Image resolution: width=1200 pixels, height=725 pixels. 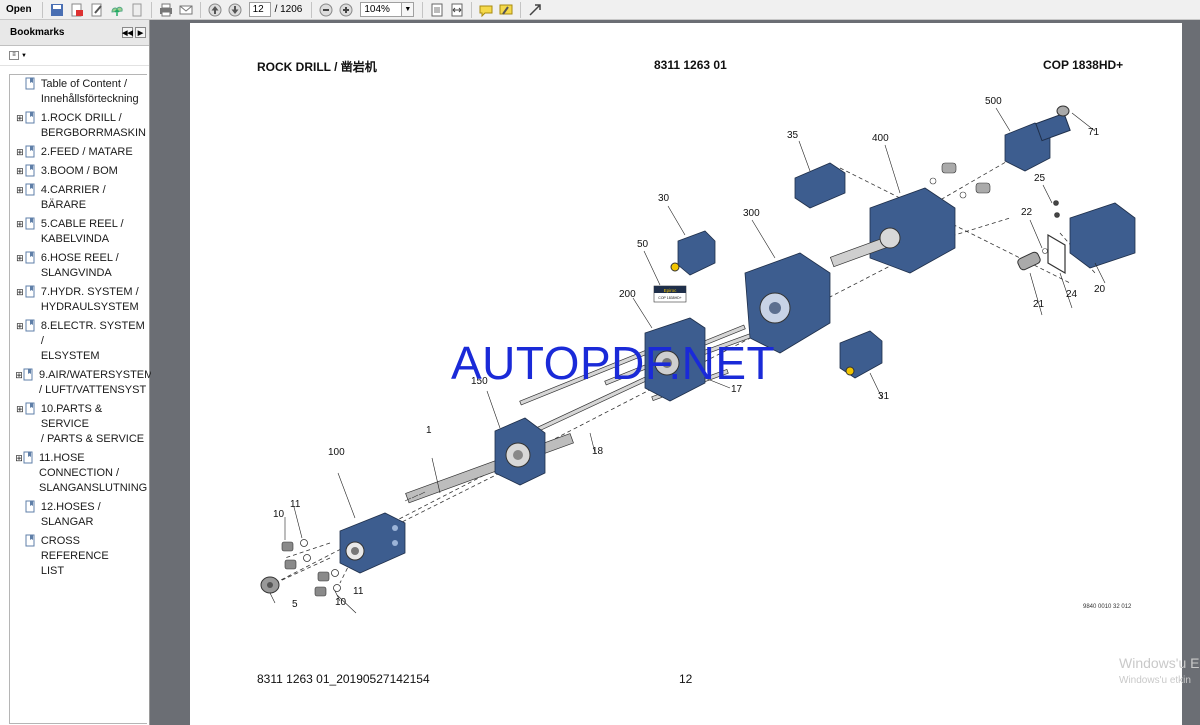 I want to click on bookmark-label: 9.AIR/WATERSYSTEM / LUFT/VATTENSYST, so click(x=96, y=382).